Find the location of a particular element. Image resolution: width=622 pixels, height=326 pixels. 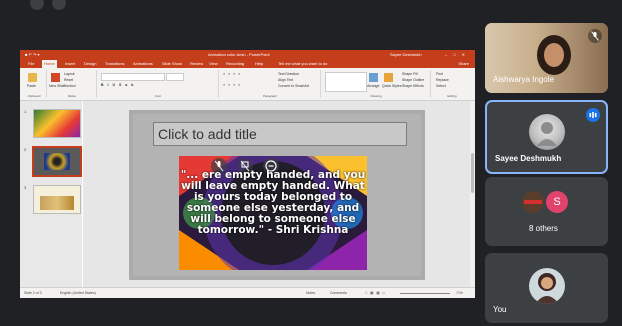

slide-counter: Slide 2 of 3 is located at coordinates (33, 293).